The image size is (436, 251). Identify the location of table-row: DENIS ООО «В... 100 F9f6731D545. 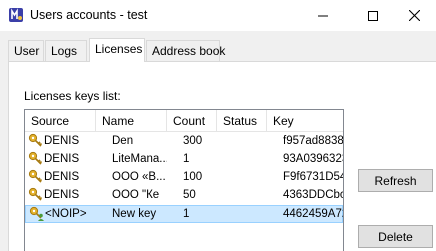
(184, 178).